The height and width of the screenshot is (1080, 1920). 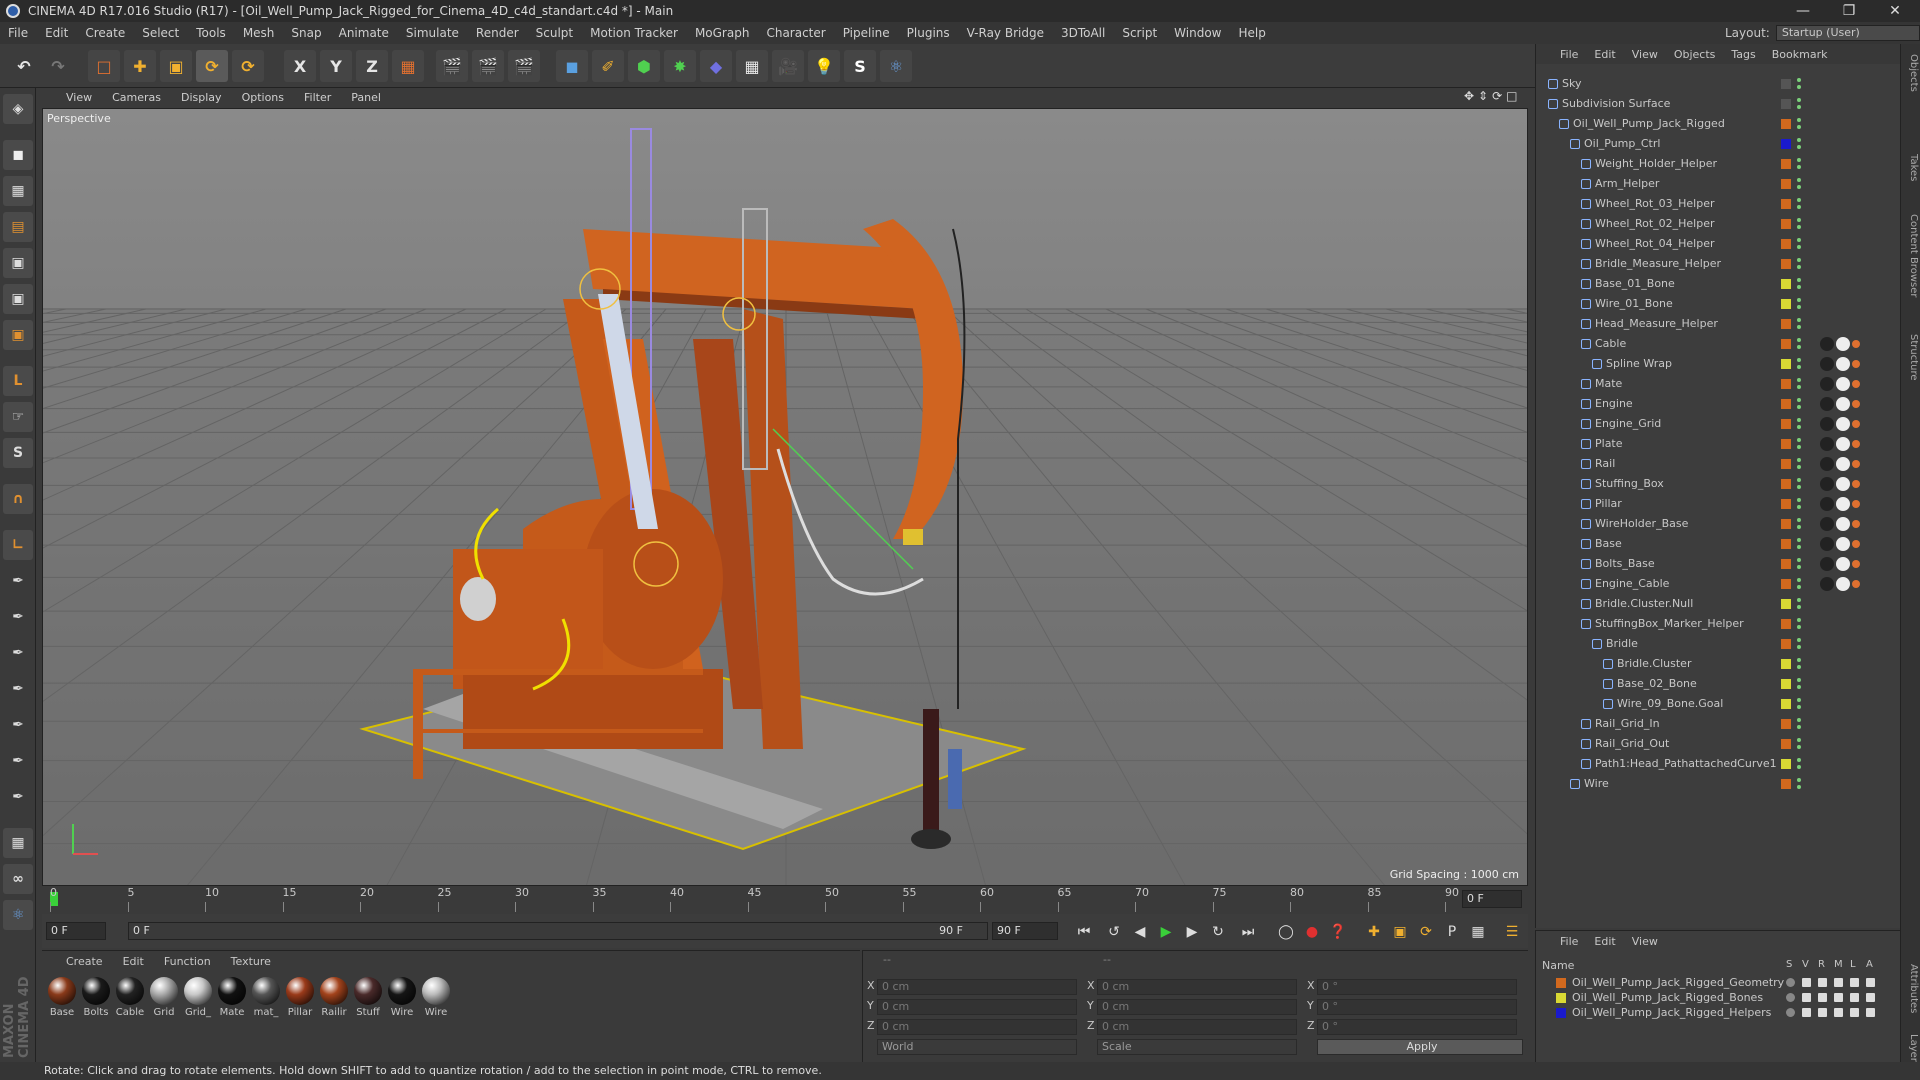 What do you see at coordinates (977, 1007) in the screenshot?
I see `coord-col1-y-field: 0 cm` at bounding box center [977, 1007].